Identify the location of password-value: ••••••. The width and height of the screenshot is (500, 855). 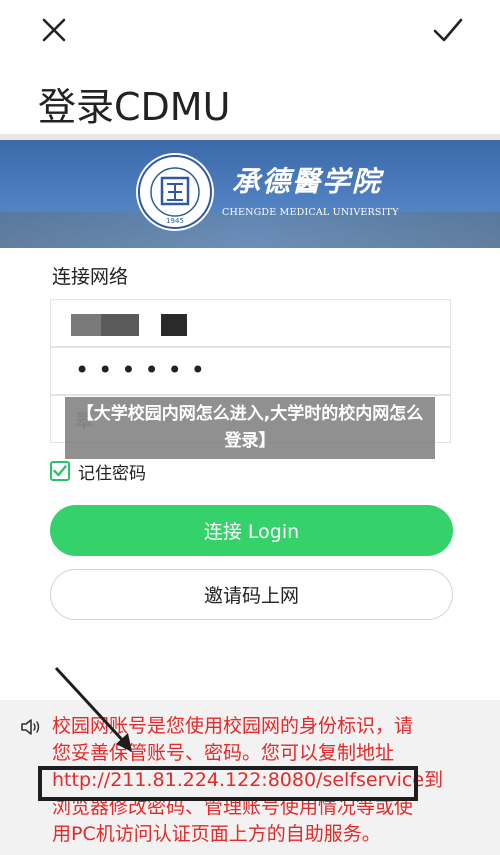
(144, 370).